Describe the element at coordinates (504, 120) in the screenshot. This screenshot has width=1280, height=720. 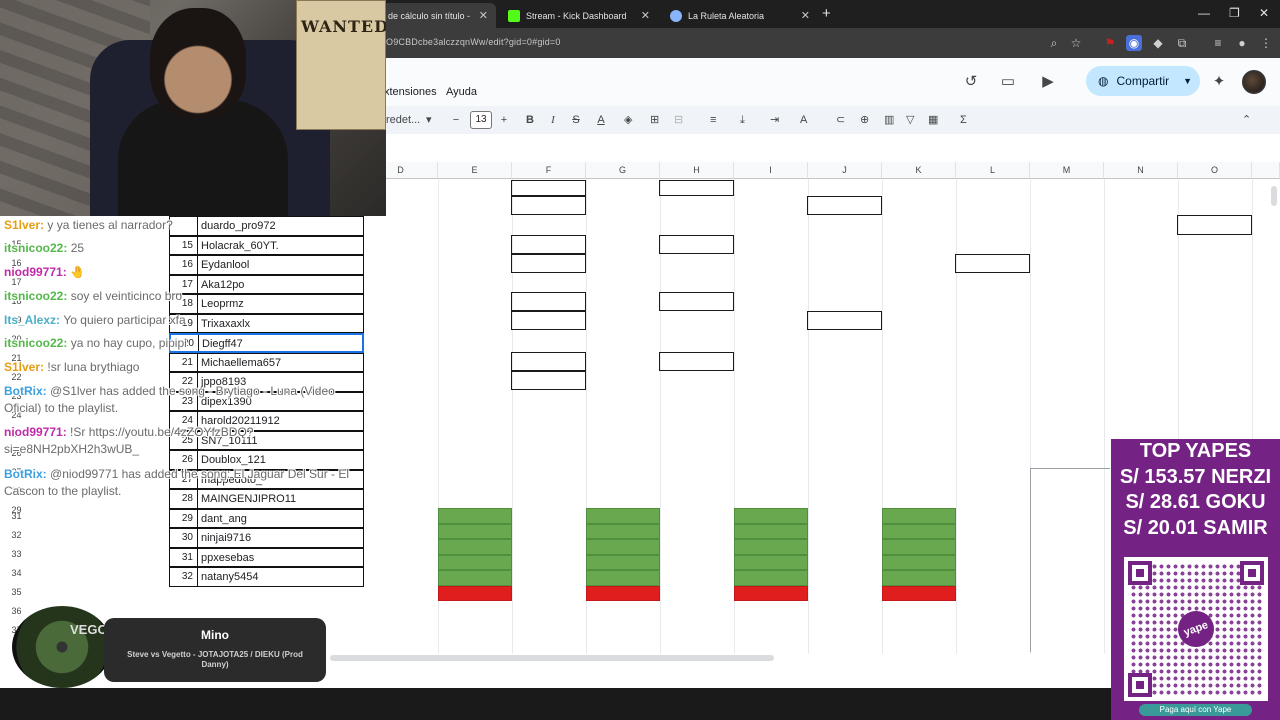
I see `increase-font-button: +` at that location.